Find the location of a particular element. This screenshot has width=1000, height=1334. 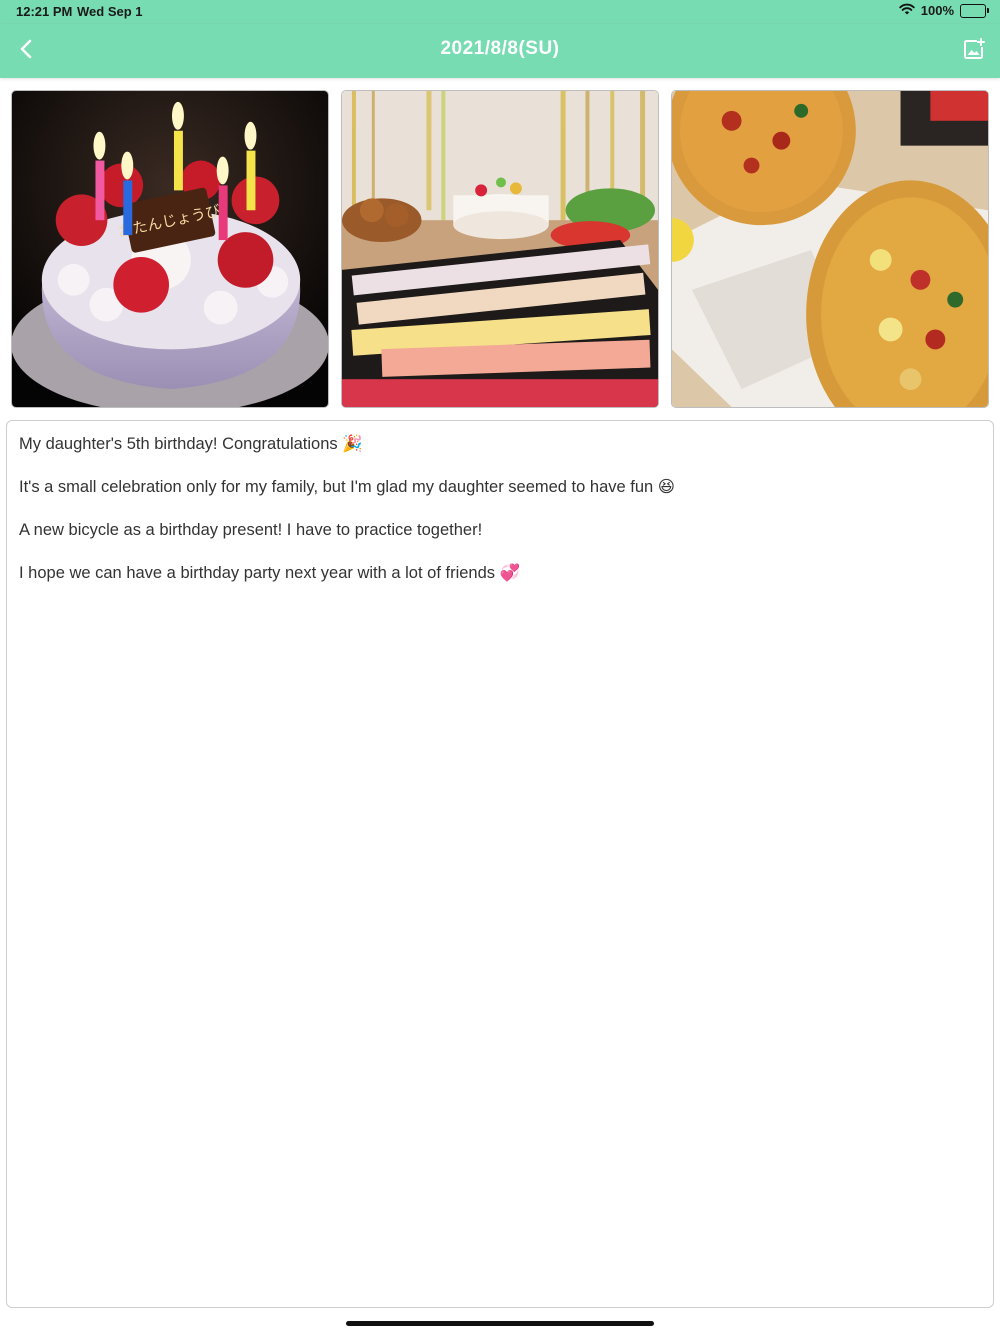

add-photo-button is located at coordinates (974, 51).